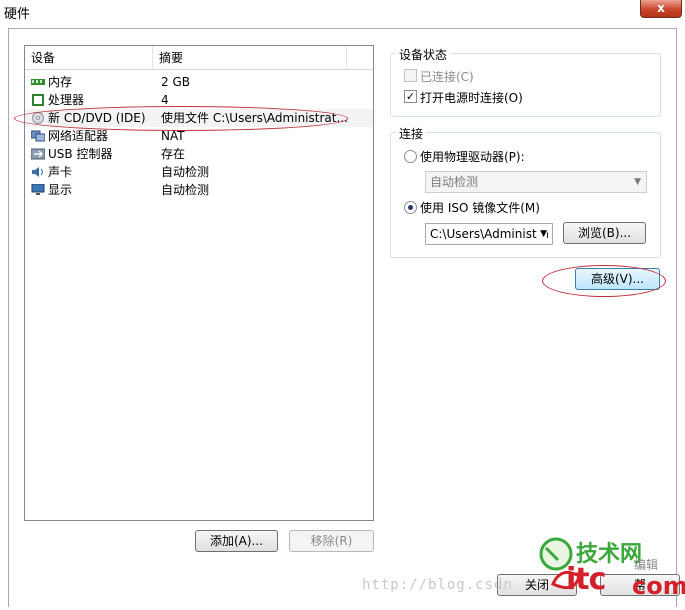 This screenshot has height=610, width=685. Describe the element at coordinates (410, 156) in the screenshot. I see `physical-drive-radio` at that location.